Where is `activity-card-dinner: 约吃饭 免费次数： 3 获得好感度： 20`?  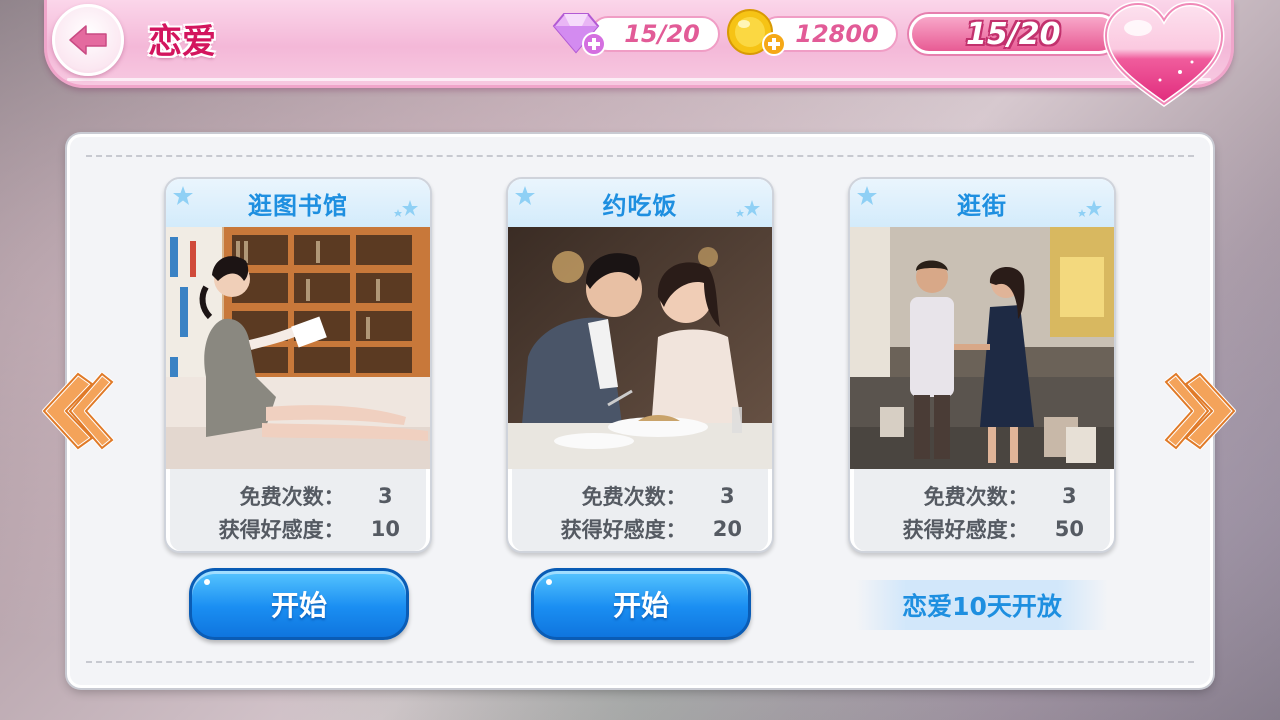 activity-card-dinner: 约吃饭 免费次数： 3 获得好感度： 20 is located at coordinates (640, 365).